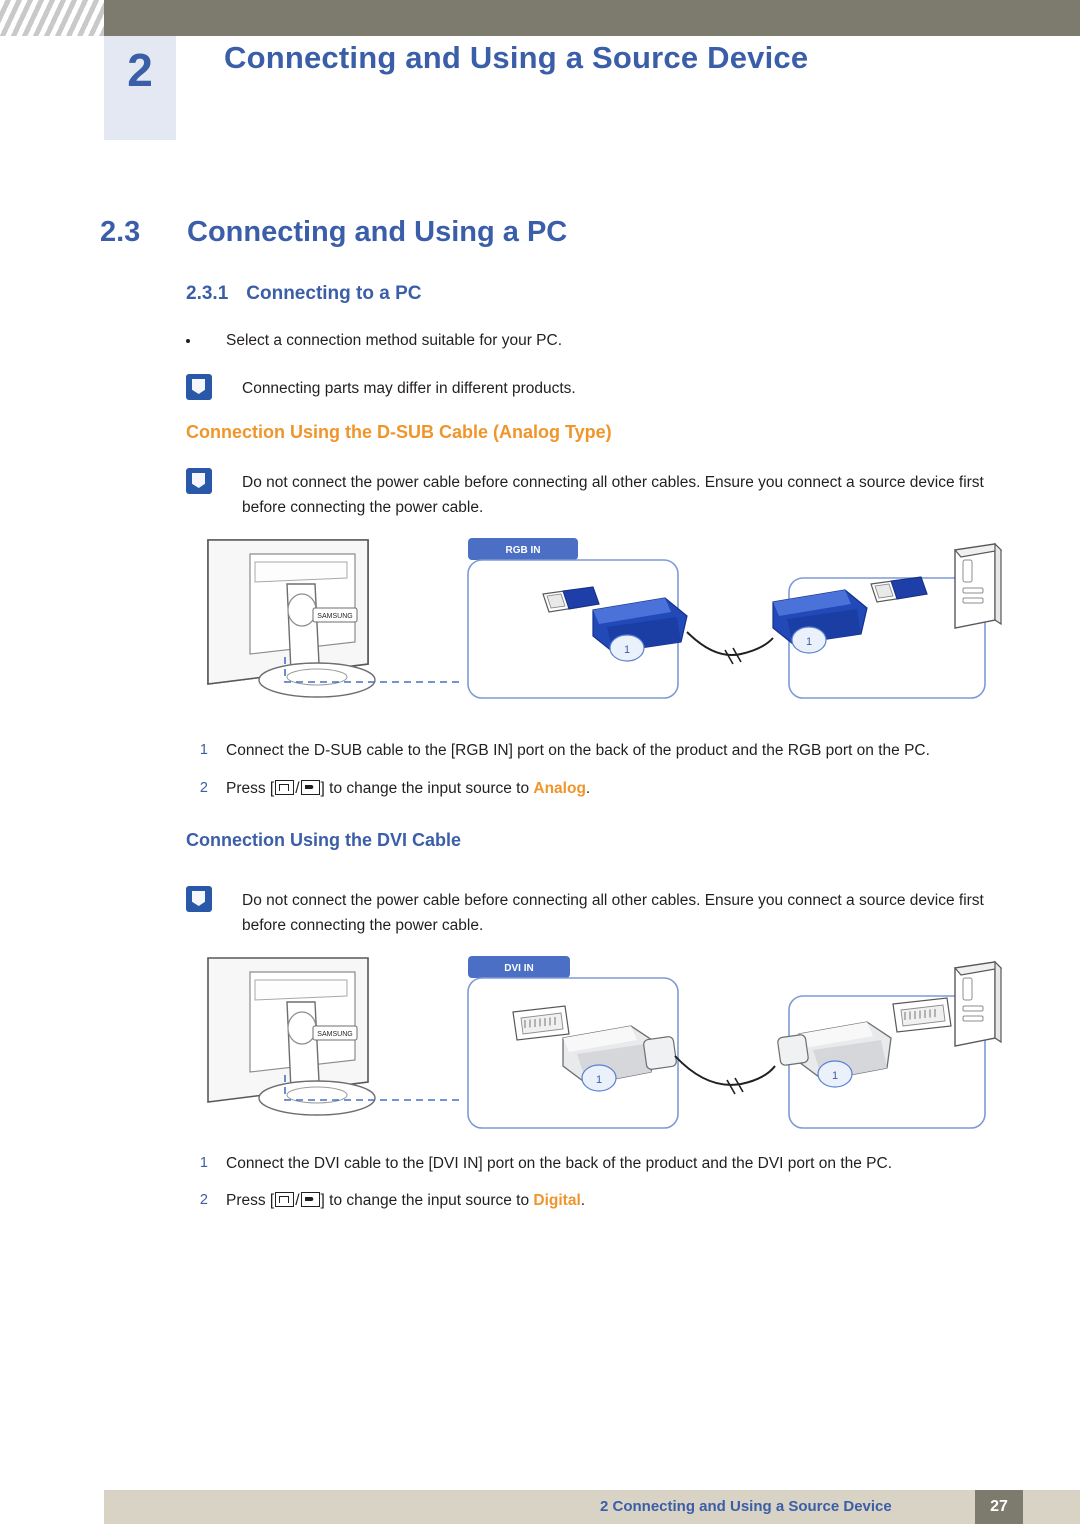  Describe the element at coordinates (557, 1200) in the screenshot. I see `dvi-step-2-keyword: Digital` at that location.